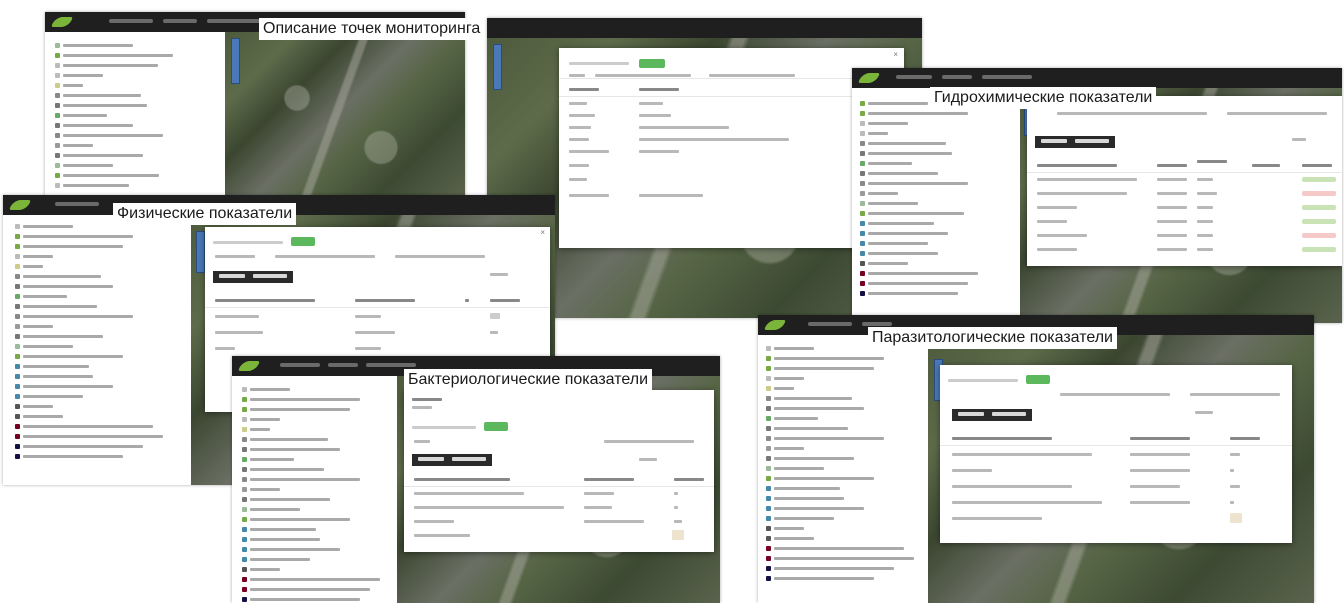  Describe the element at coordinates (1184, 181) in the screenshot. I see `hydrochemical-modal` at that location.